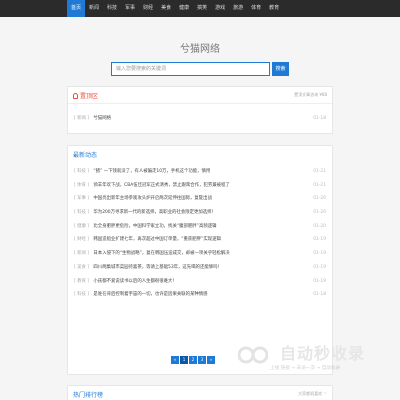 The height and width of the screenshot is (400, 400). Describe the element at coordinates (310, 95) in the screenshot. I see `pinned-ad-link: 置顶文章咨询 ¥88` at that location.